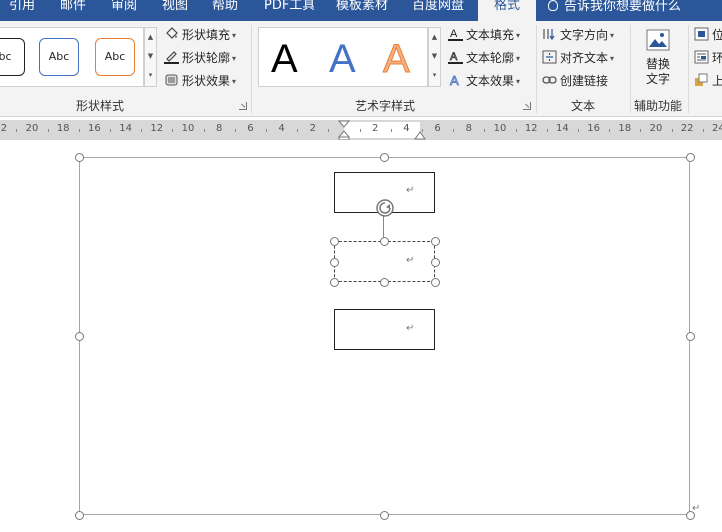  I want to click on tab-pdf-tools: PDF工具, so click(289, 10).